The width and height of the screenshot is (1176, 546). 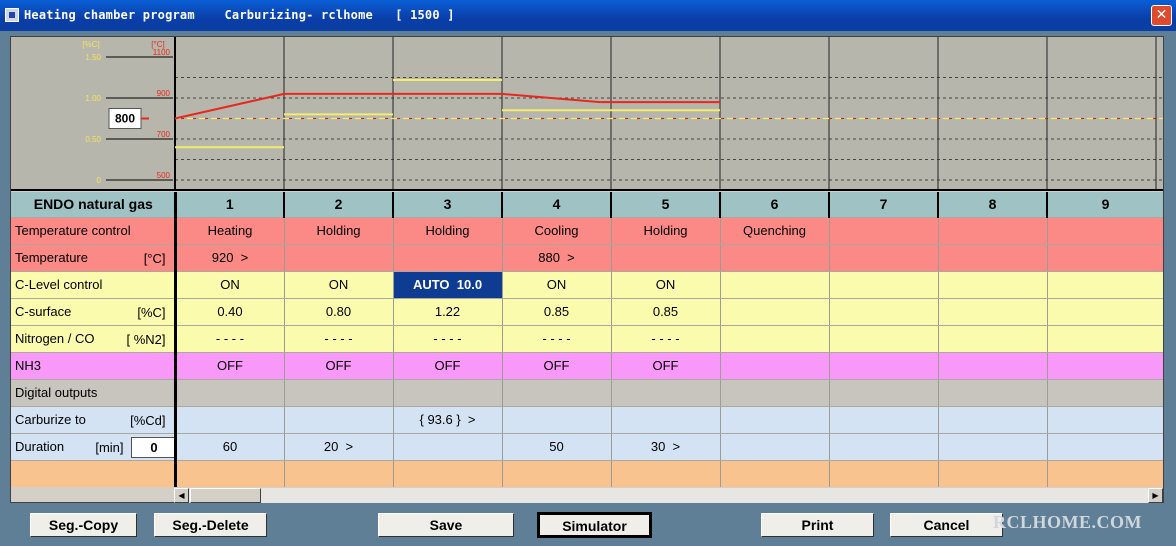 What do you see at coordinates (446, 525) in the screenshot?
I see `save-button: Save` at bounding box center [446, 525].